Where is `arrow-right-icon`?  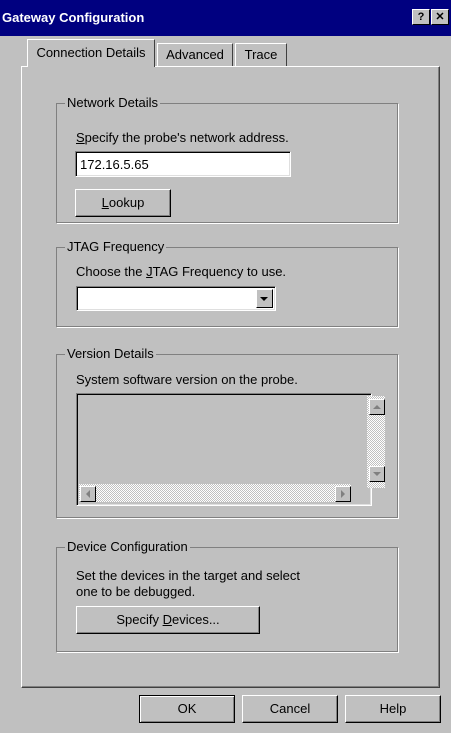
arrow-right-icon is located at coordinates (343, 494).